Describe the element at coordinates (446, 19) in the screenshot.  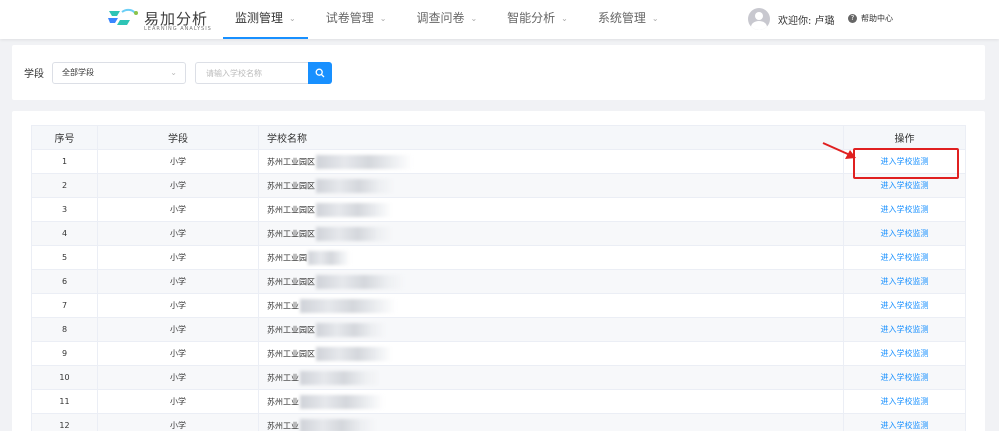
I see `nav-item-surveys: 调查问卷 ⌄` at that location.